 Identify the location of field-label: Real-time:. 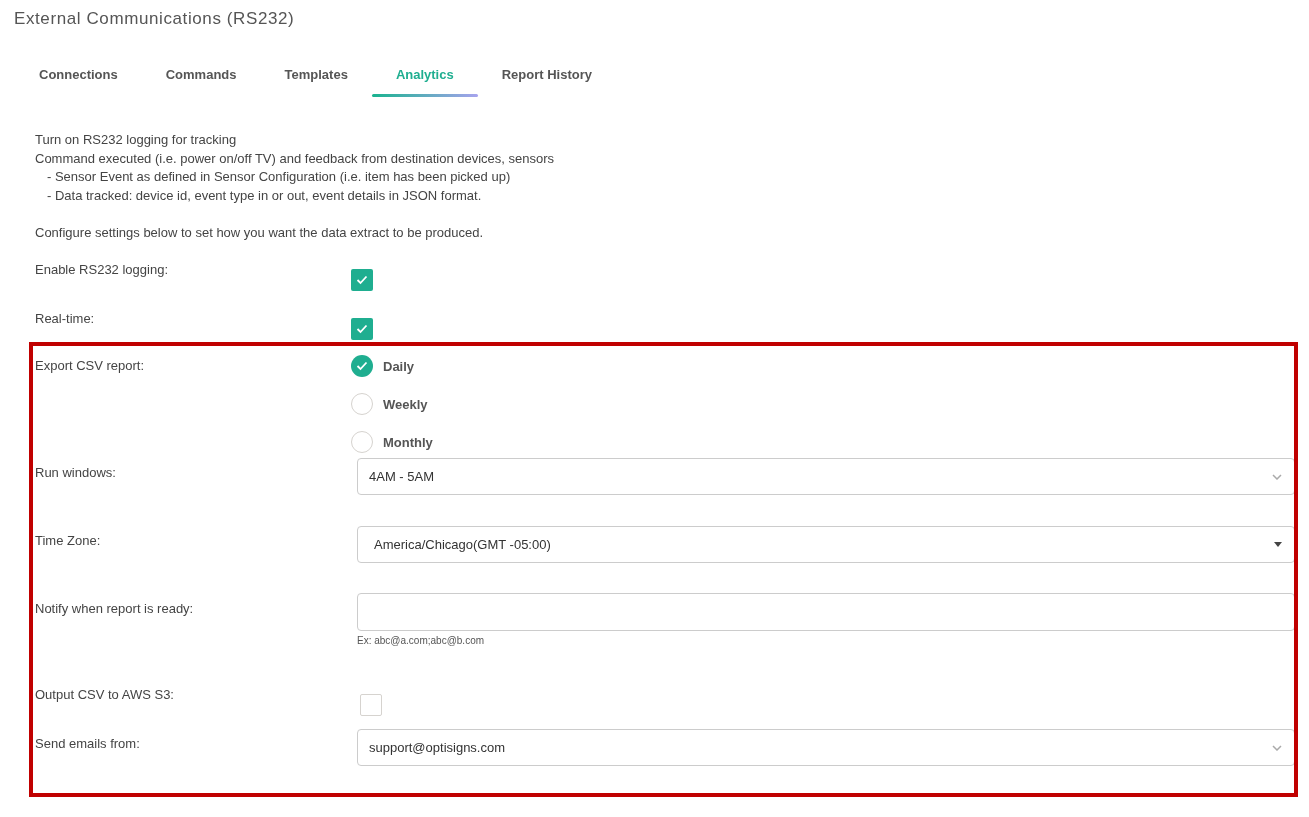
(65, 319).